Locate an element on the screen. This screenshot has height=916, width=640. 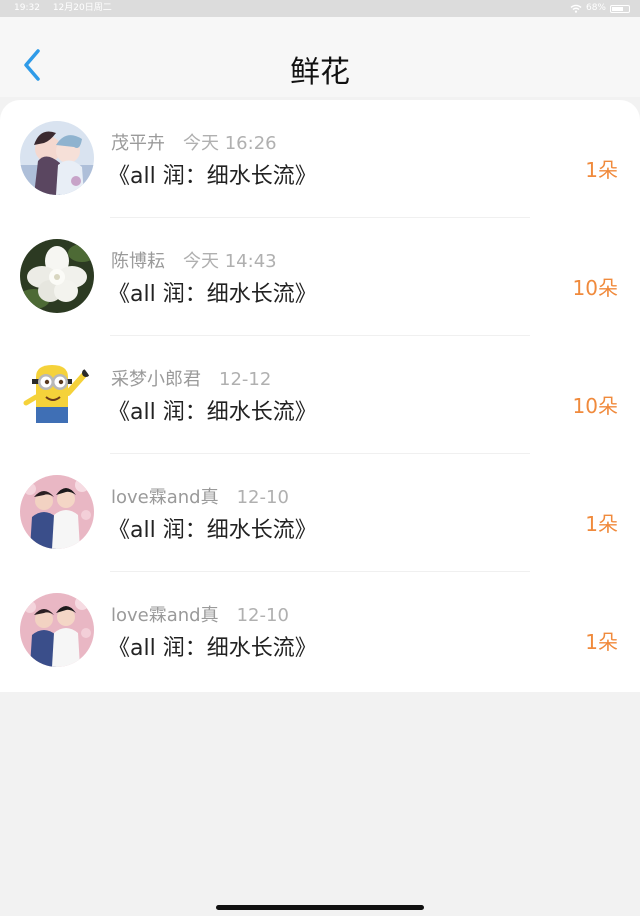
gift-time: 12-12 is located at coordinates (245, 379).